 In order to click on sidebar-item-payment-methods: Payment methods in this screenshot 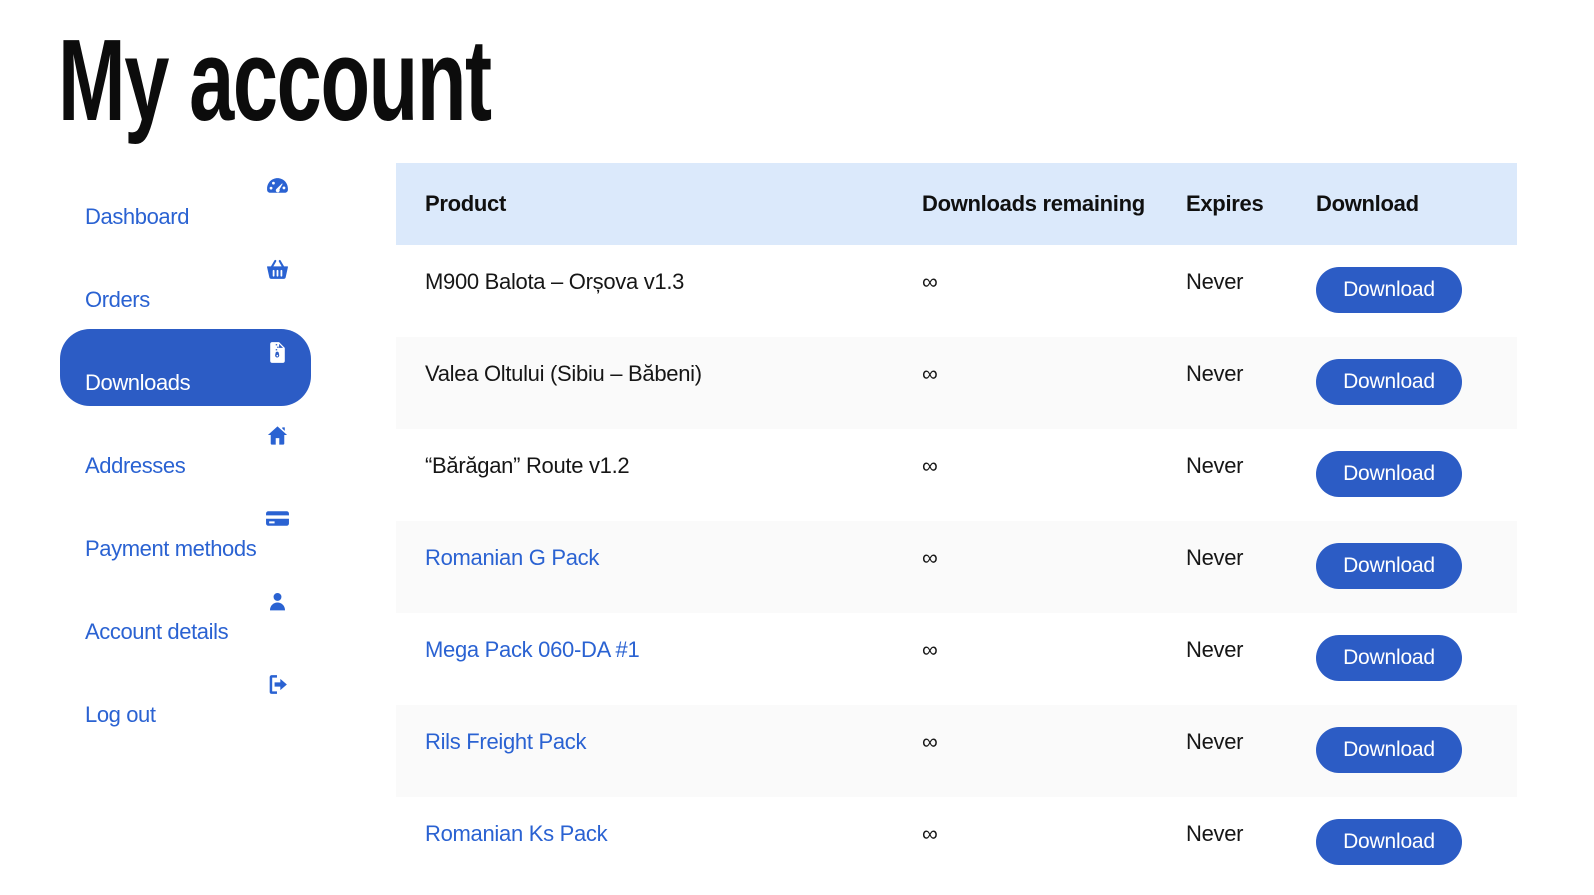, I will do `click(185, 533)`.